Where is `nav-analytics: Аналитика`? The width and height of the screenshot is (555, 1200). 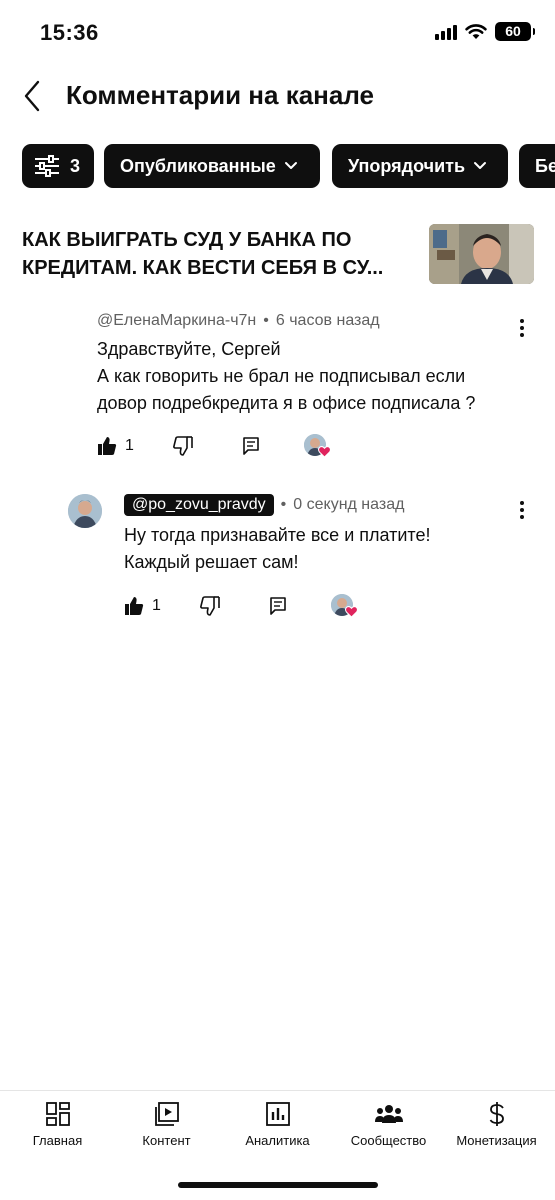 nav-analytics: Аналитика is located at coordinates (277, 1131).